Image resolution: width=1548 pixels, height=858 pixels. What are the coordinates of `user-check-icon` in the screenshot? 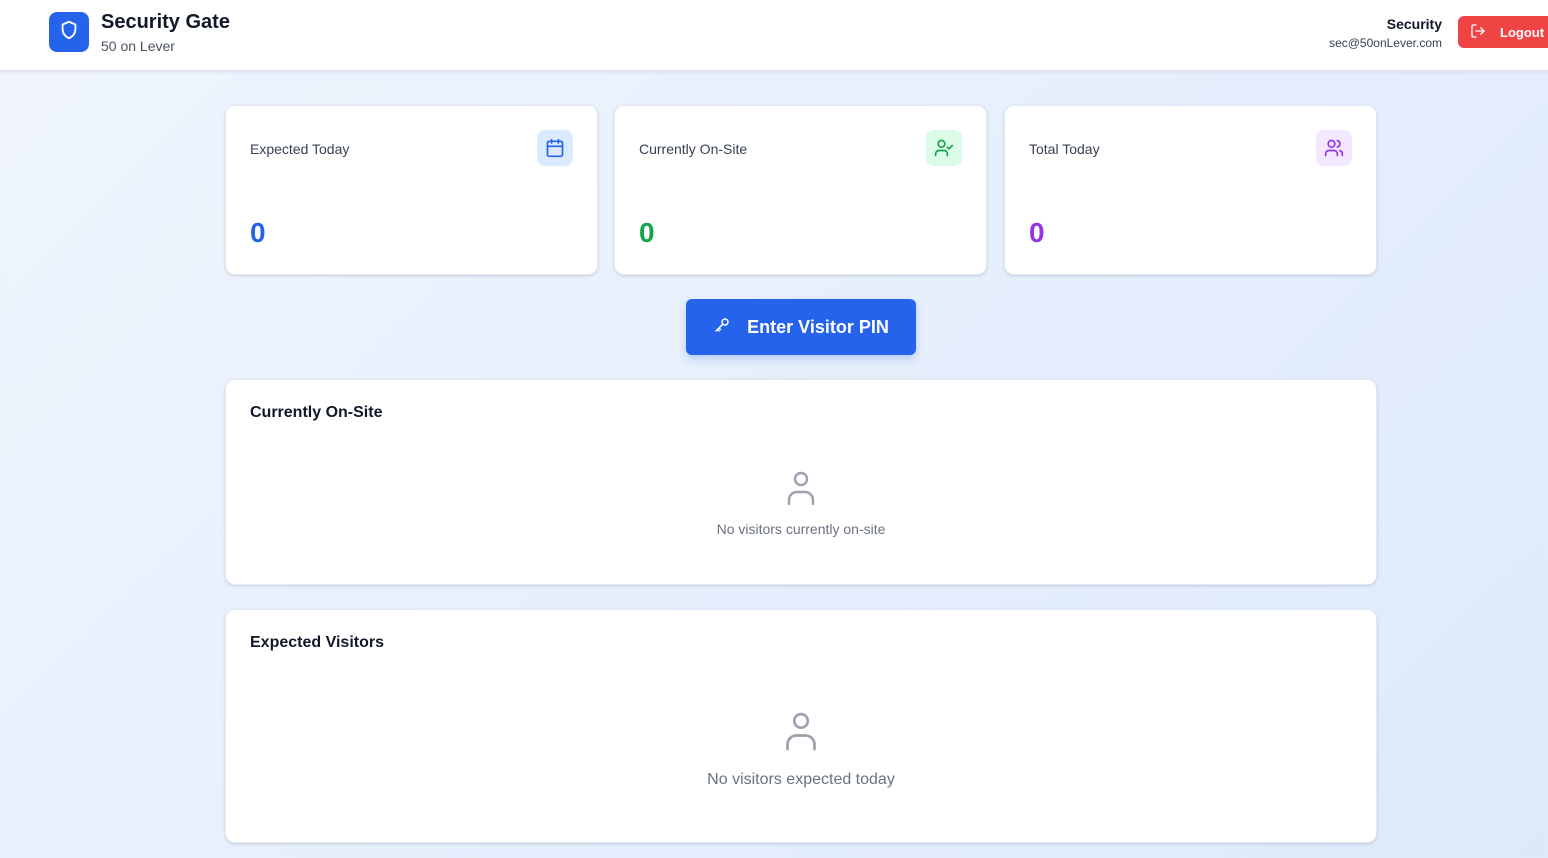 It's located at (944, 148).